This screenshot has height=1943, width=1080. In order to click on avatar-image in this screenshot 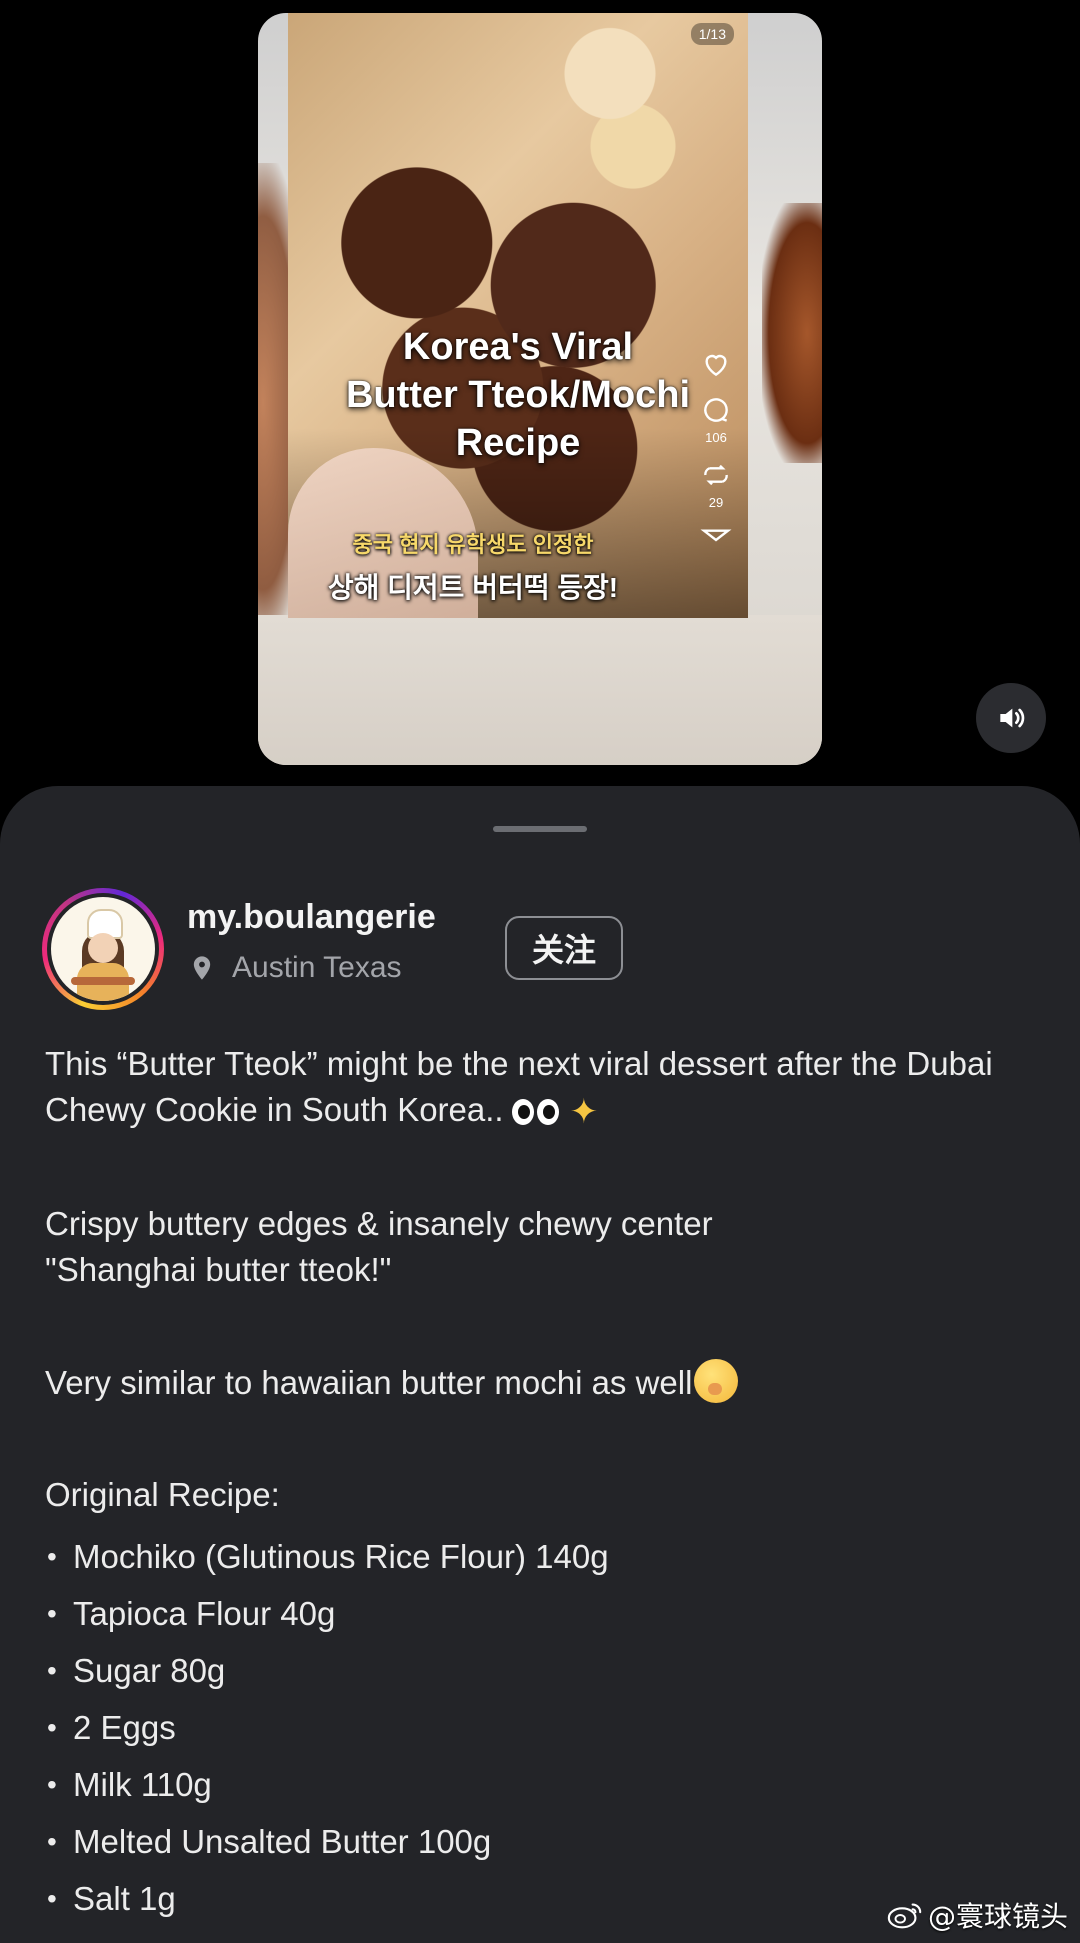, I will do `click(103, 949)`.